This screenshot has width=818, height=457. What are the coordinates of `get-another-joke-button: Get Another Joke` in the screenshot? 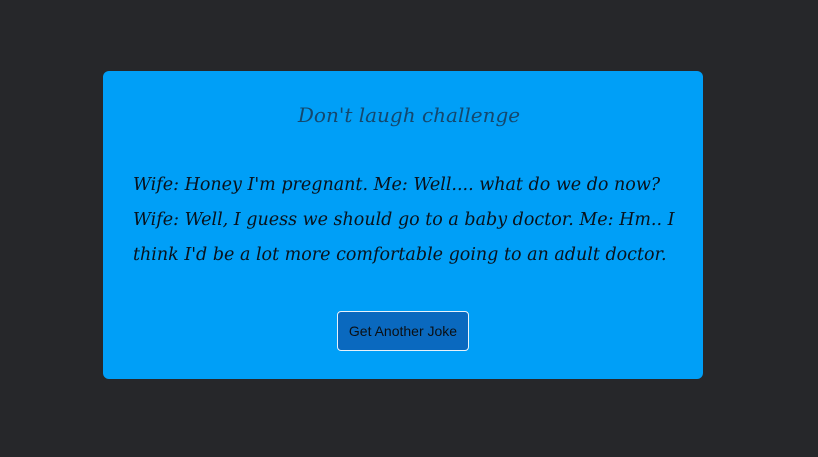 It's located at (403, 331).